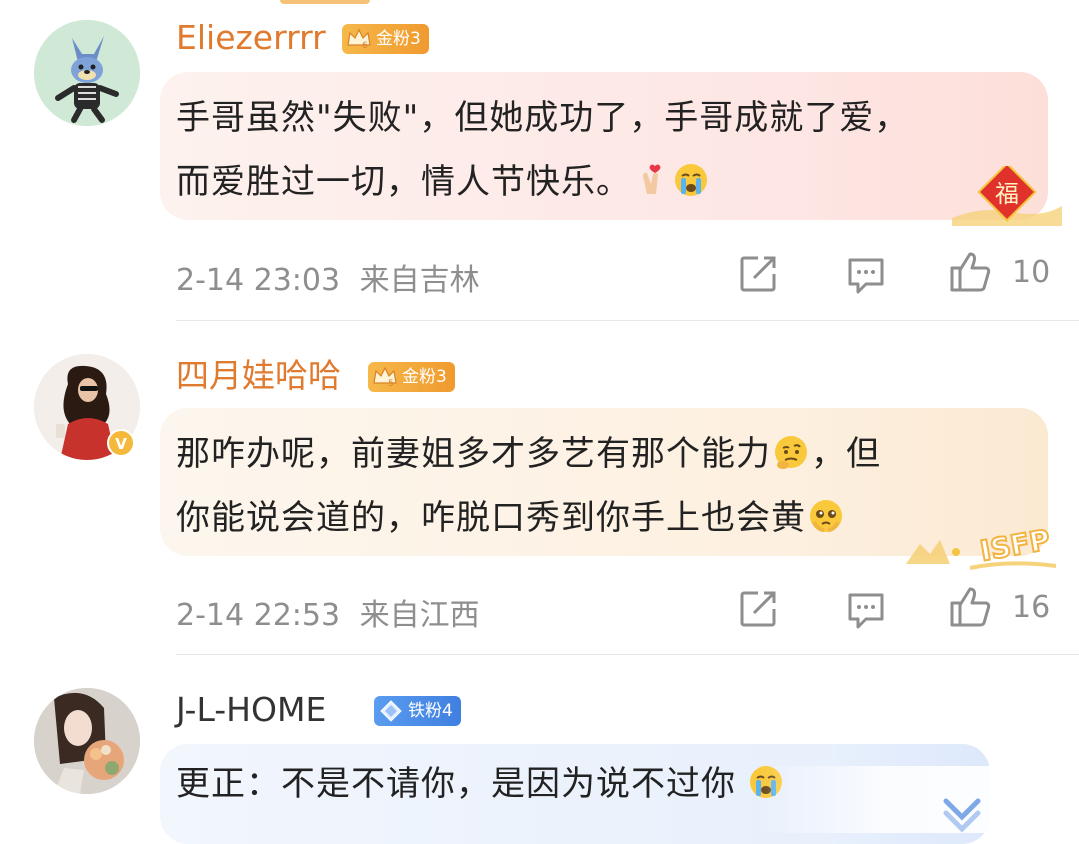 The width and height of the screenshot is (1079, 844). Describe the element at coordinates (1031, 272) in the screenshot. I see `like-count: 10` at that location.